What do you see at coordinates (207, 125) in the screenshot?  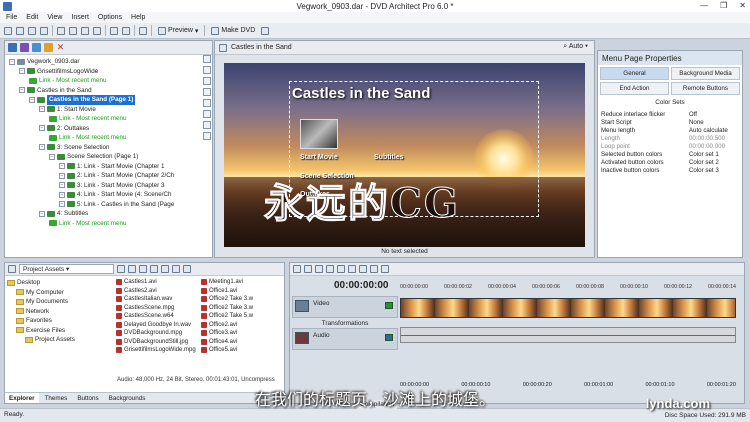 I see `order-tool-icon` at bounding box center [207, 125].